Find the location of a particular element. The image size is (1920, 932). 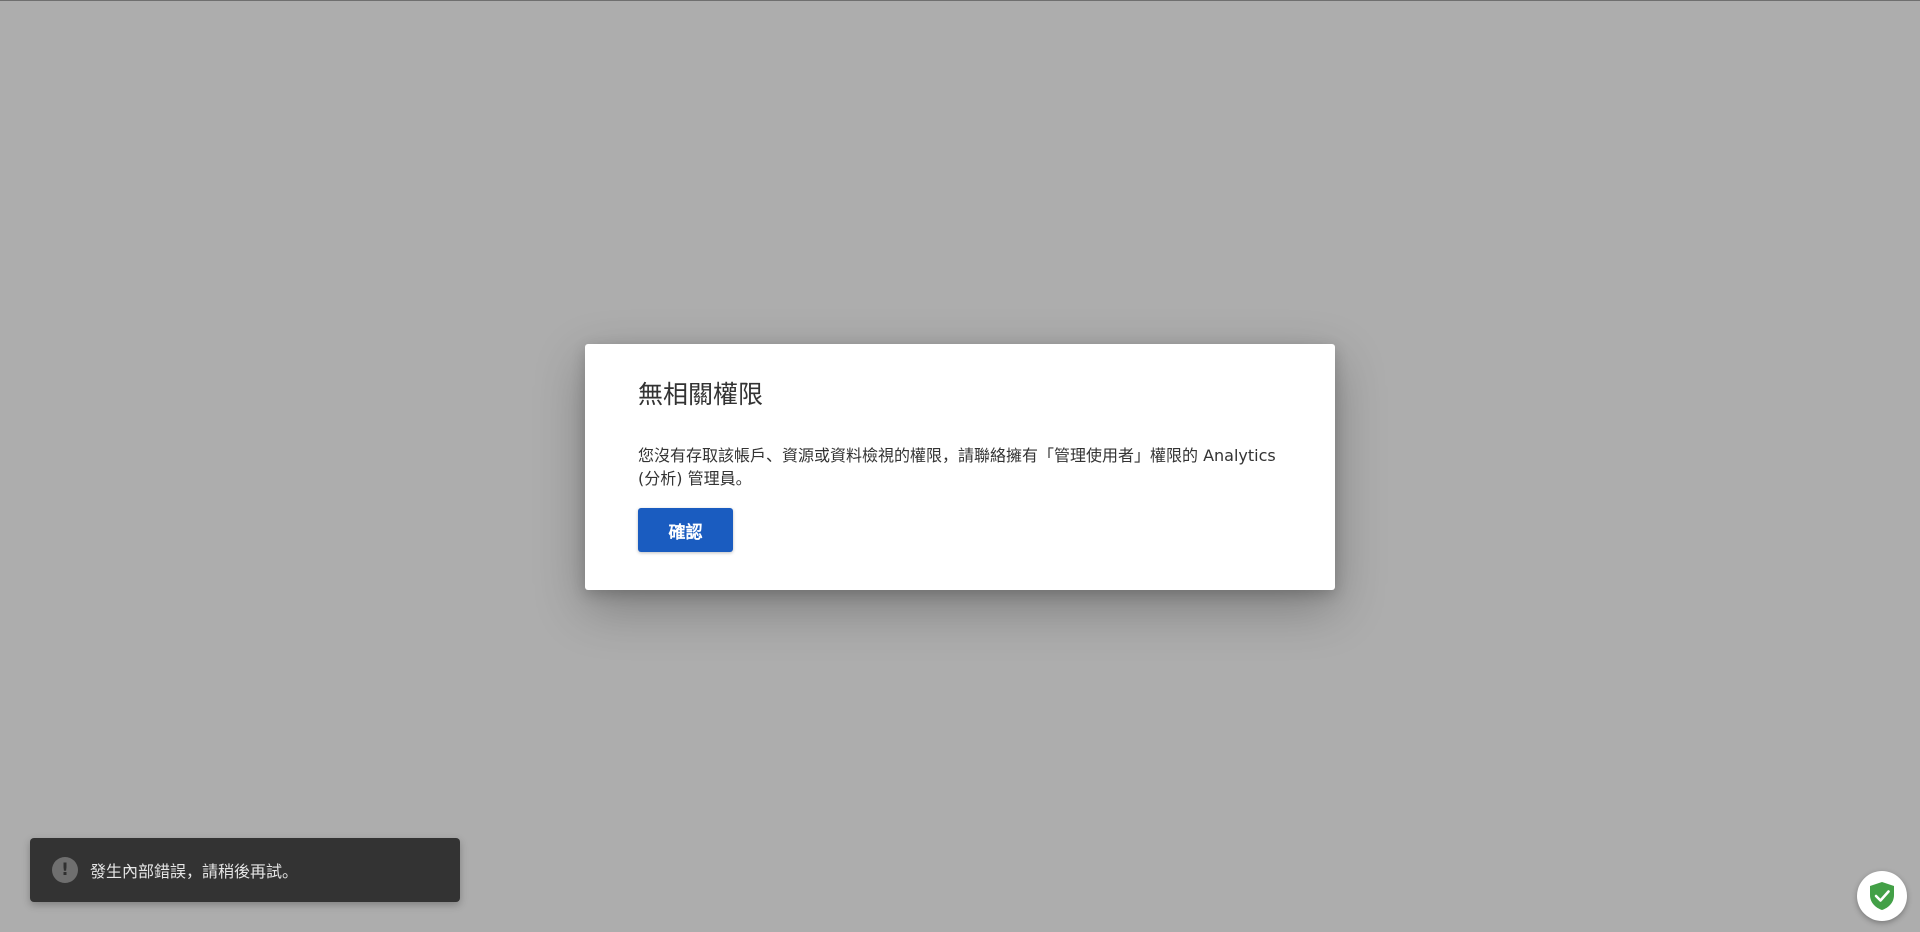

security-extension-badge is located at coordinates (1882, 896).